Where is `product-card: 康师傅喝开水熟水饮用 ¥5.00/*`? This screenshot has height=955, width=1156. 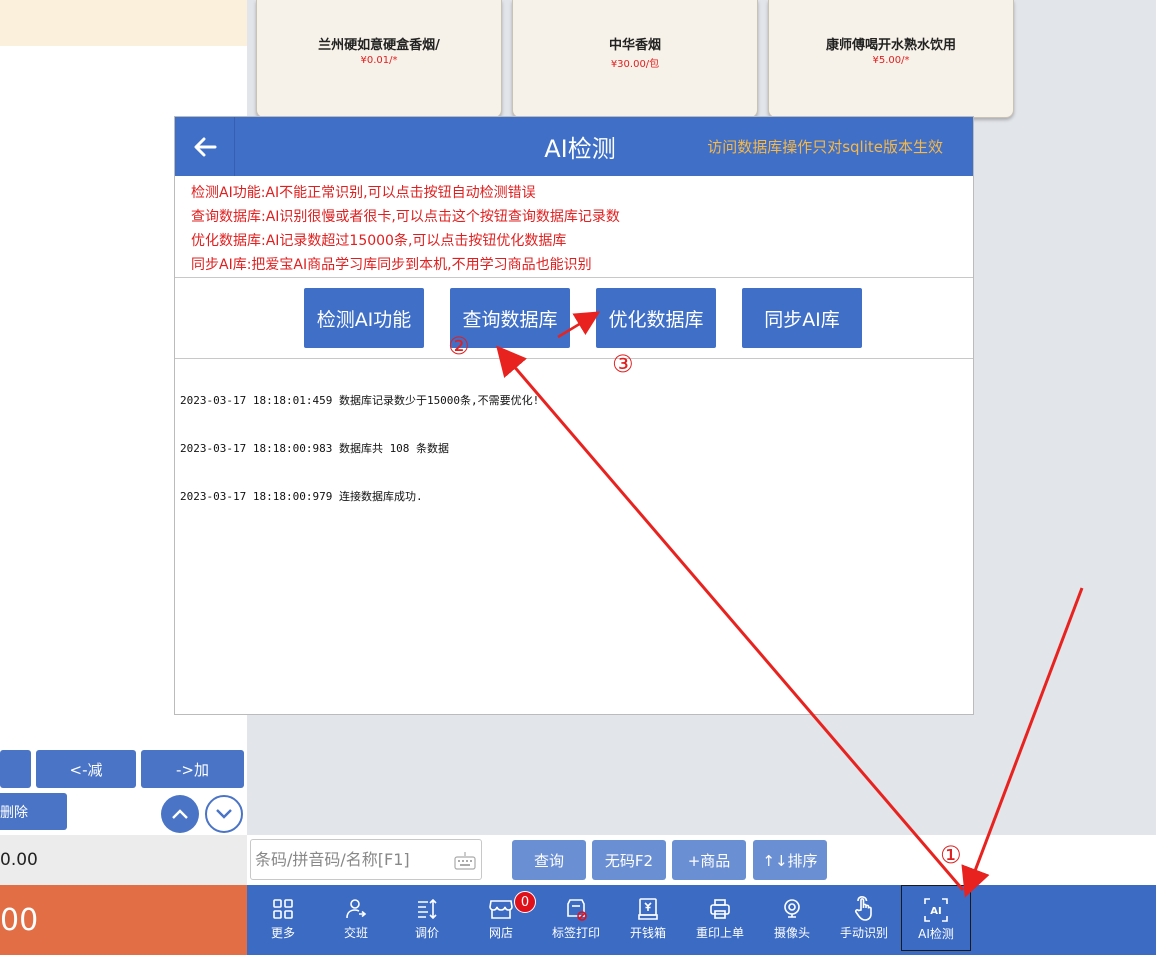 product-card: 康师傅喝开水熟水饮用 ¥5.00/* is located at coordinates (891, 59).